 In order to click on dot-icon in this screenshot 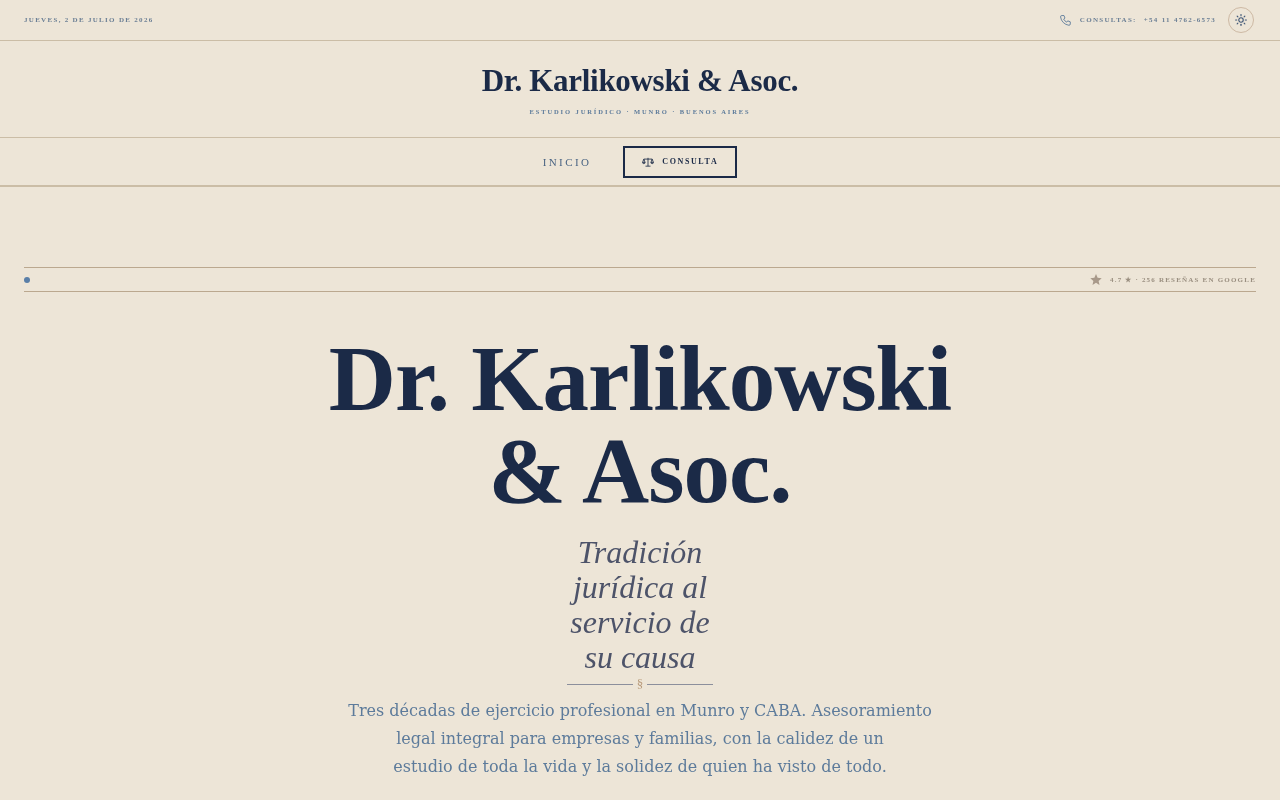, I will do `click(27, 279)`.